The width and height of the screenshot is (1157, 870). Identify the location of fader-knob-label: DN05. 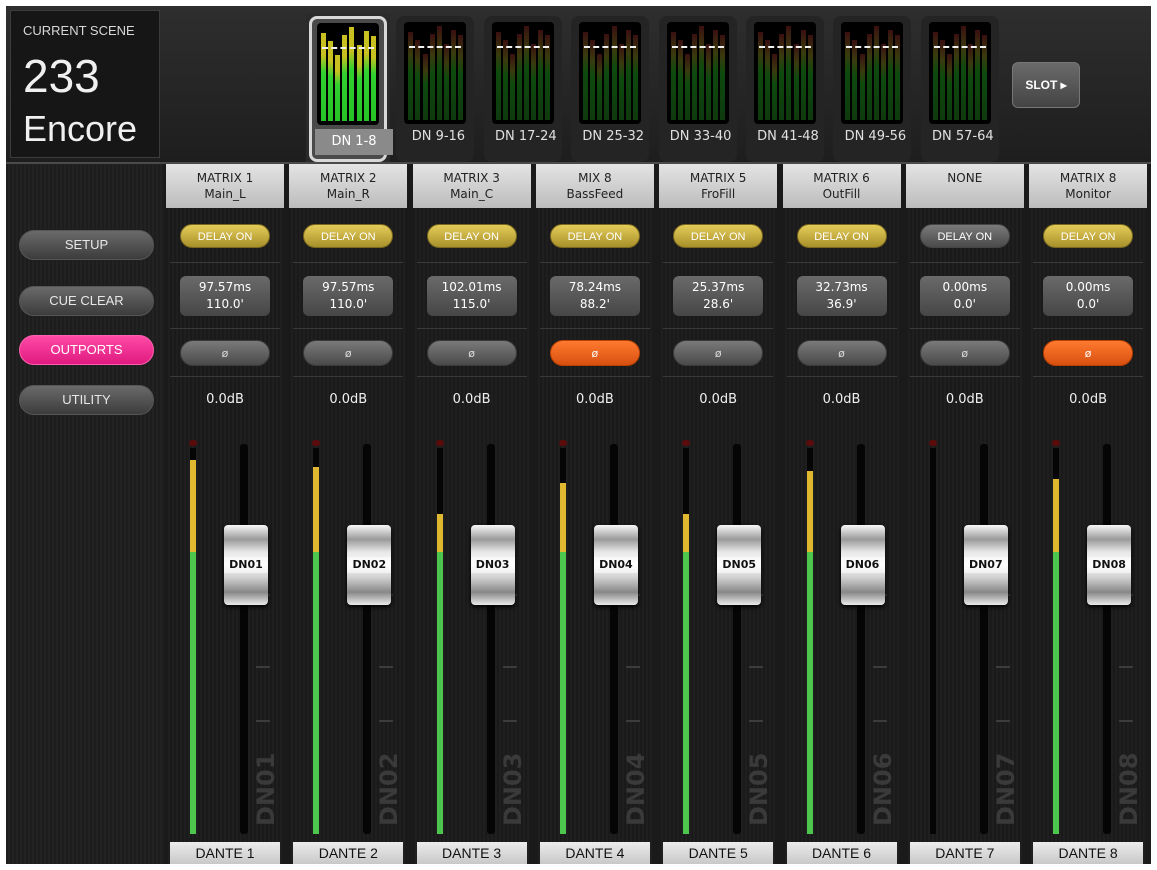
(739, 565).